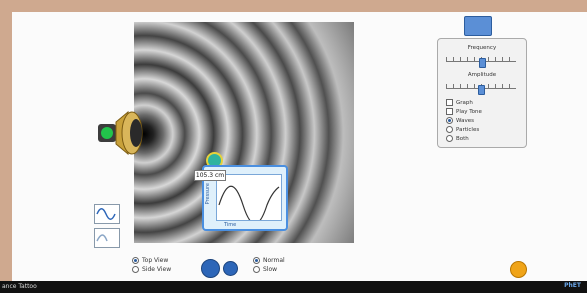 The height and width of the screenshot is (293, 587). What do you see at coordinates (19, 286) in the screenshot?
I see `taskbar-left-text: ance Tattoo` at bounding box center [19, 286].